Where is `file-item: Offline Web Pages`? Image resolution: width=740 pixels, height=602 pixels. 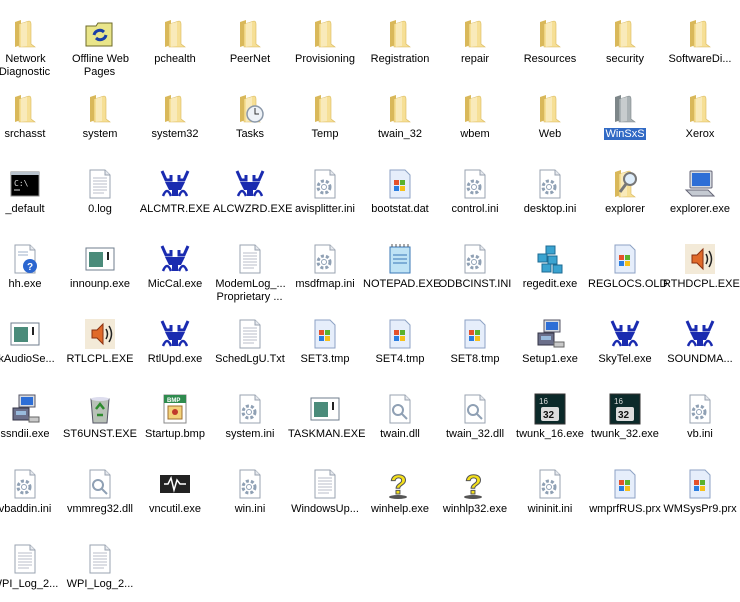
file-item: Offline Web Pages is located at coordinates (100, 39).